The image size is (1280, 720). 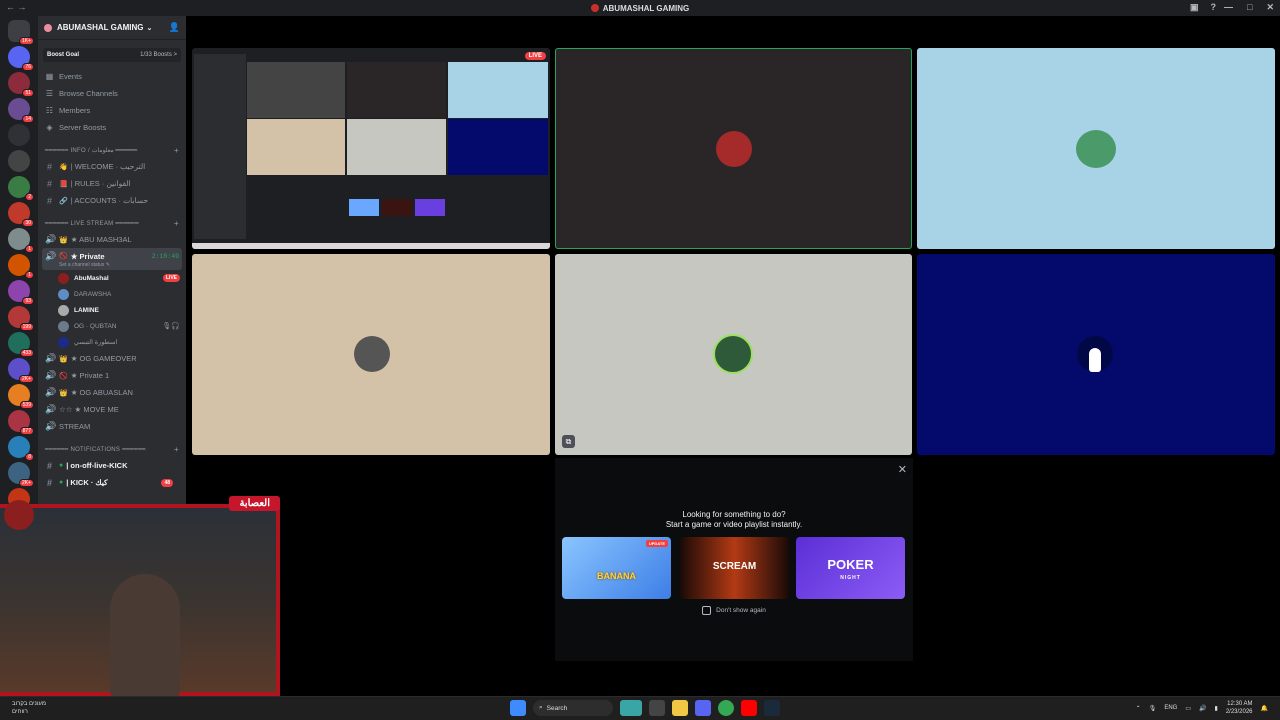 I want to click on activity-card-poker: POKER NIGHT, so click(x=850, y=568).